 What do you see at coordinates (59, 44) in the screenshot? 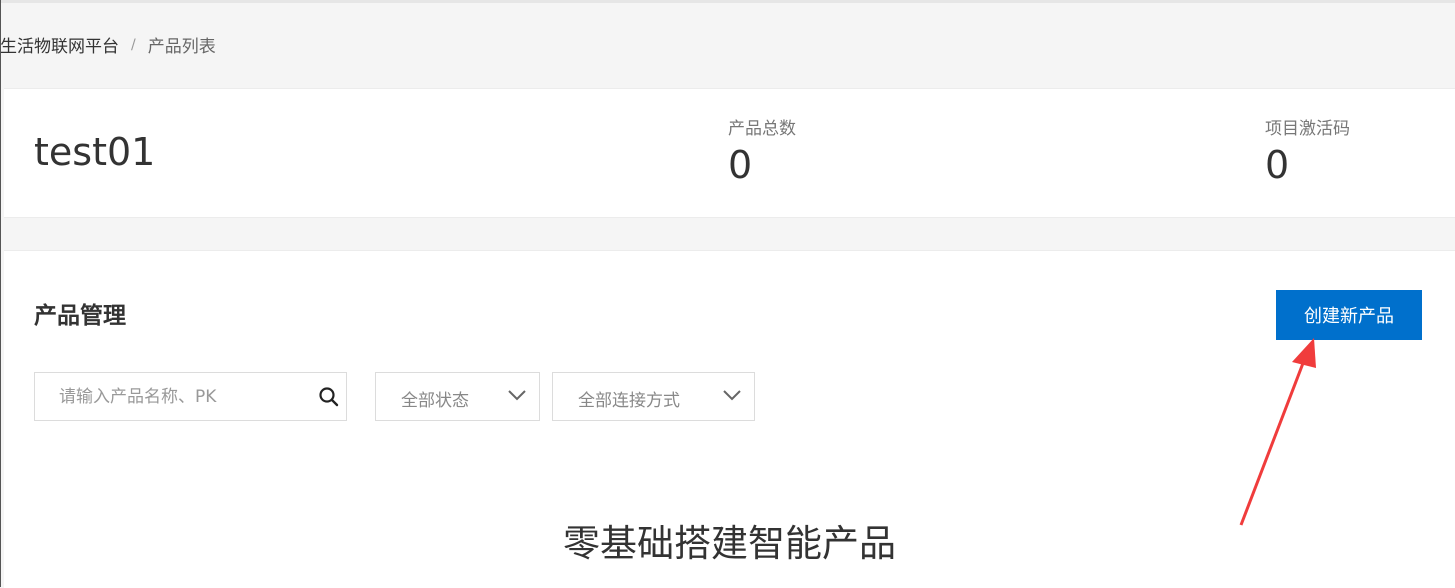
I see `breadcrumb-root-link: 生活物联网平台` at bounding box center [59, 44].